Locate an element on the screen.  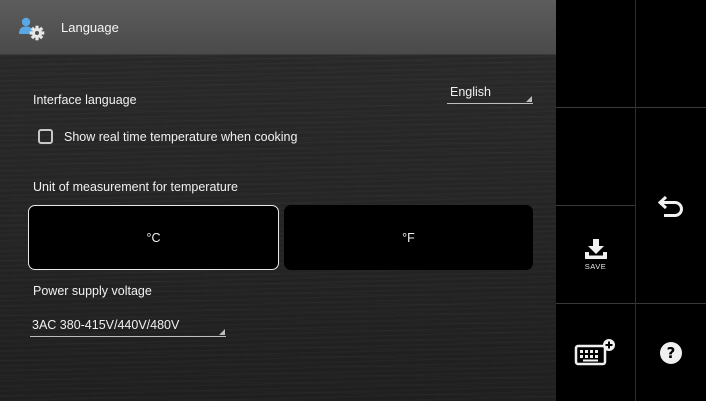
keyboard-add-icon is located at coordinates (594, 351).